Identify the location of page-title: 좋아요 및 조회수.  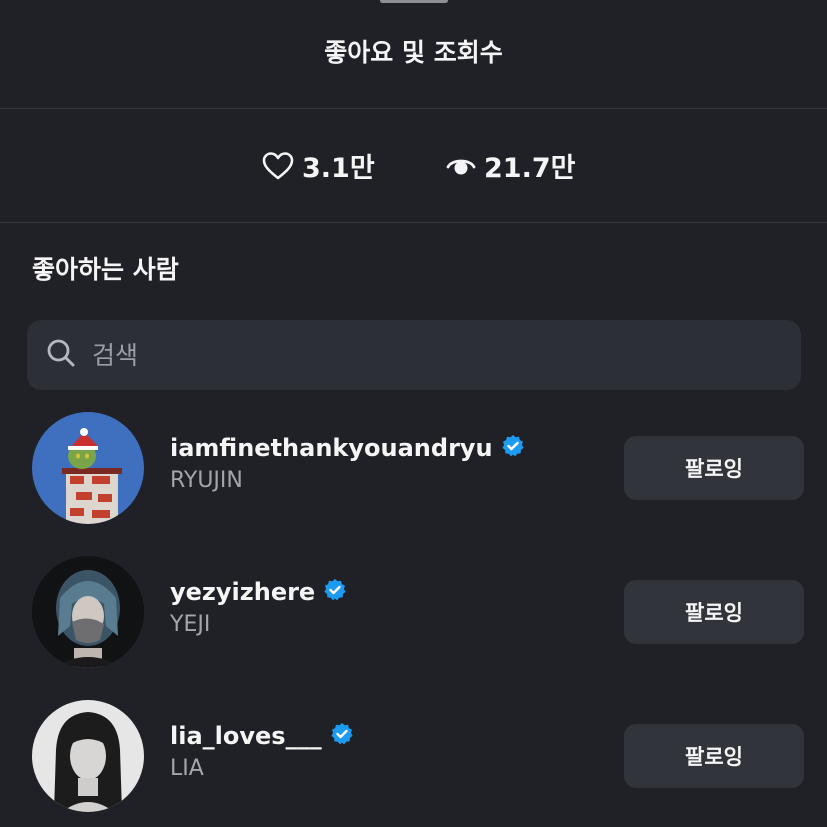
(413, 52).